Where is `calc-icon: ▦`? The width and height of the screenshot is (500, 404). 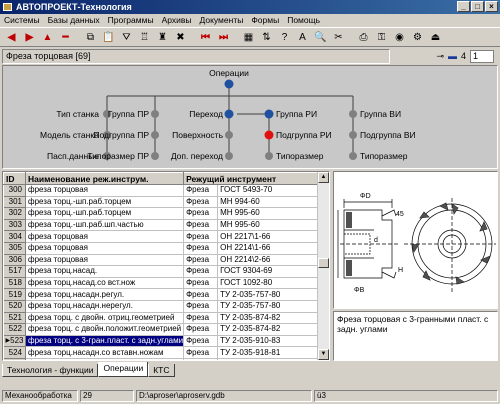
calc-icon: ▦ is located at coordinates (248, 37).